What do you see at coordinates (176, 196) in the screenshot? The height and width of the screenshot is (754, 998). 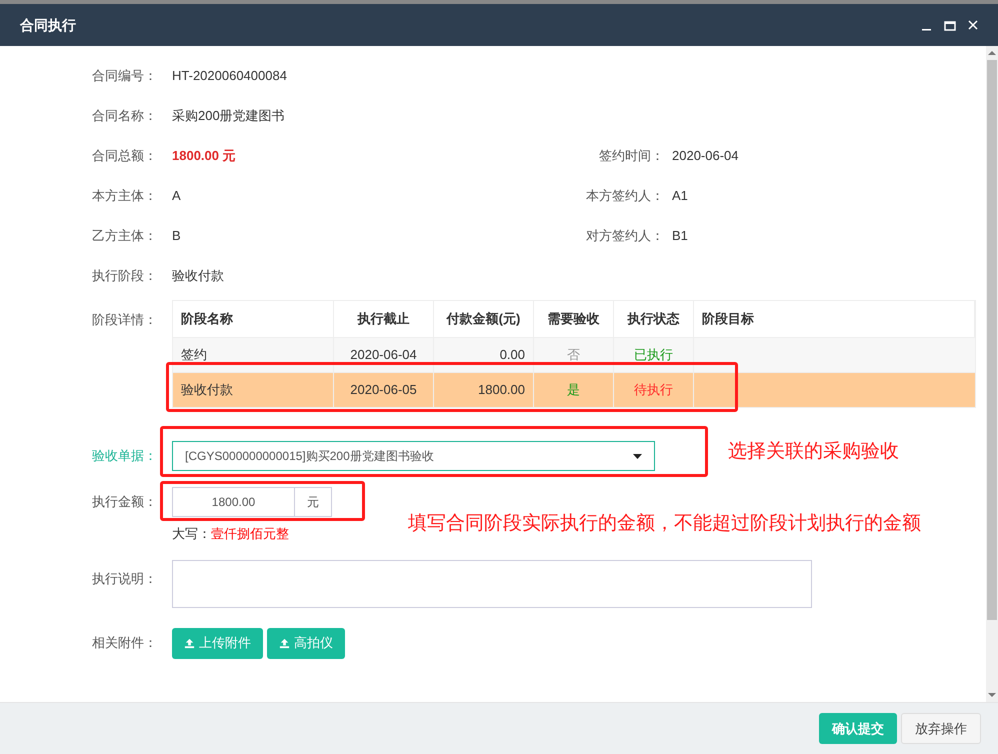 I see `field-value: A` at bounding box center [176, 196].